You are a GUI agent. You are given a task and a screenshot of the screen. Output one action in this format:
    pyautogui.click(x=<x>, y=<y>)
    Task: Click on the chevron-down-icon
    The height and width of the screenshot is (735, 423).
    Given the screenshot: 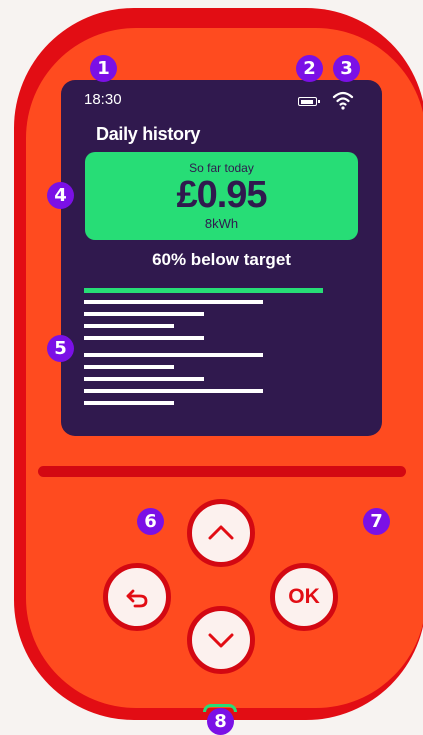 What is the action you would take?
    pyautogui.click(x=221, y=640)
    